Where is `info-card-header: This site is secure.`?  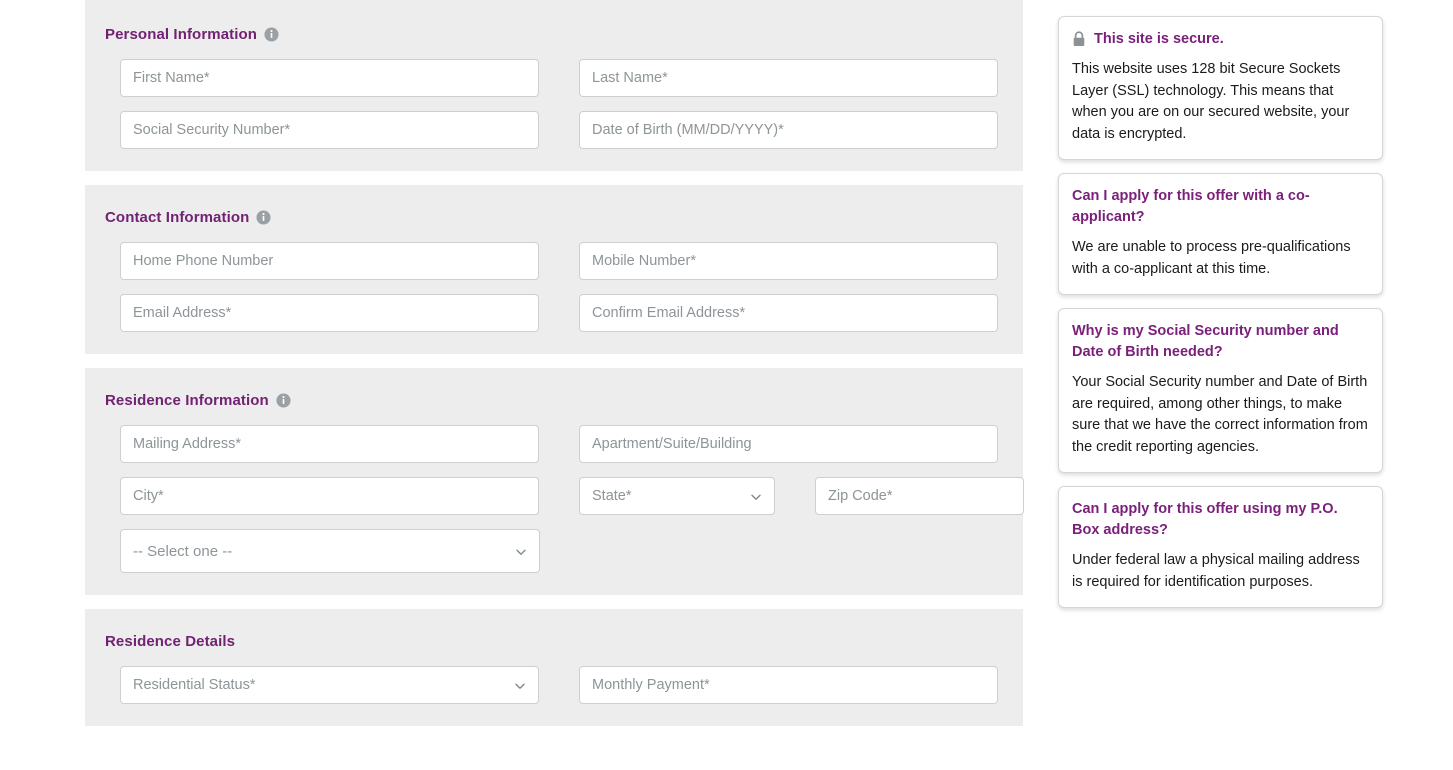
info-card-header: This site is secure. is located at coordinates (1220, 39).